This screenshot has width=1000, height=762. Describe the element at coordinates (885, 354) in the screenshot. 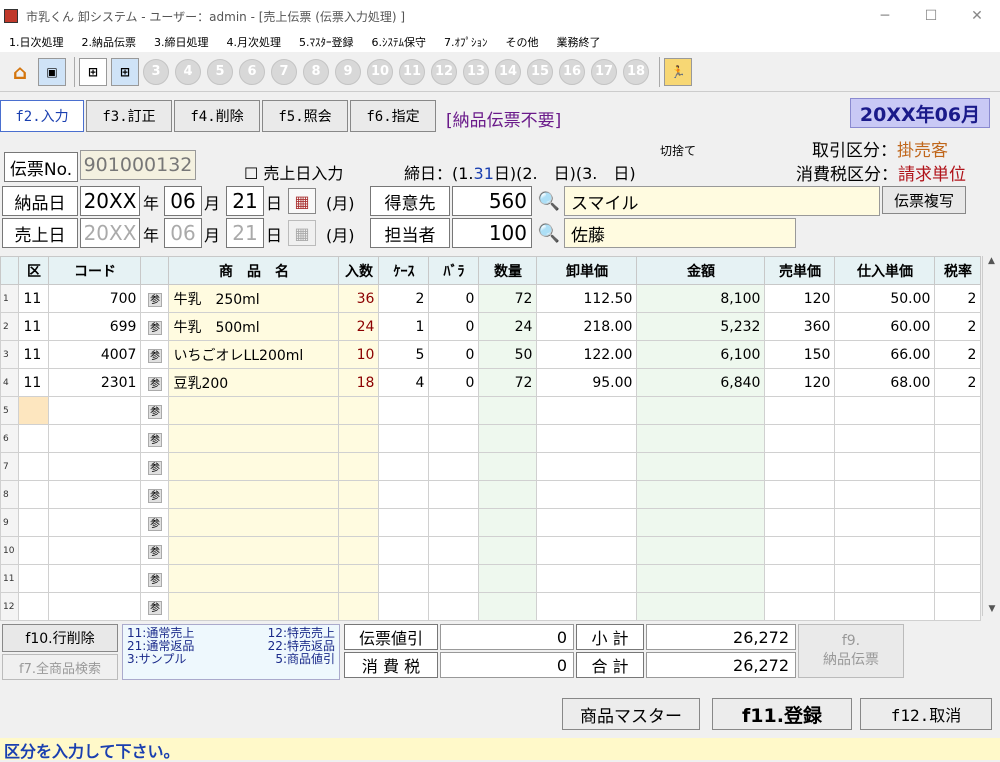

I see `cell-purchase-price: 66.00` at that location.